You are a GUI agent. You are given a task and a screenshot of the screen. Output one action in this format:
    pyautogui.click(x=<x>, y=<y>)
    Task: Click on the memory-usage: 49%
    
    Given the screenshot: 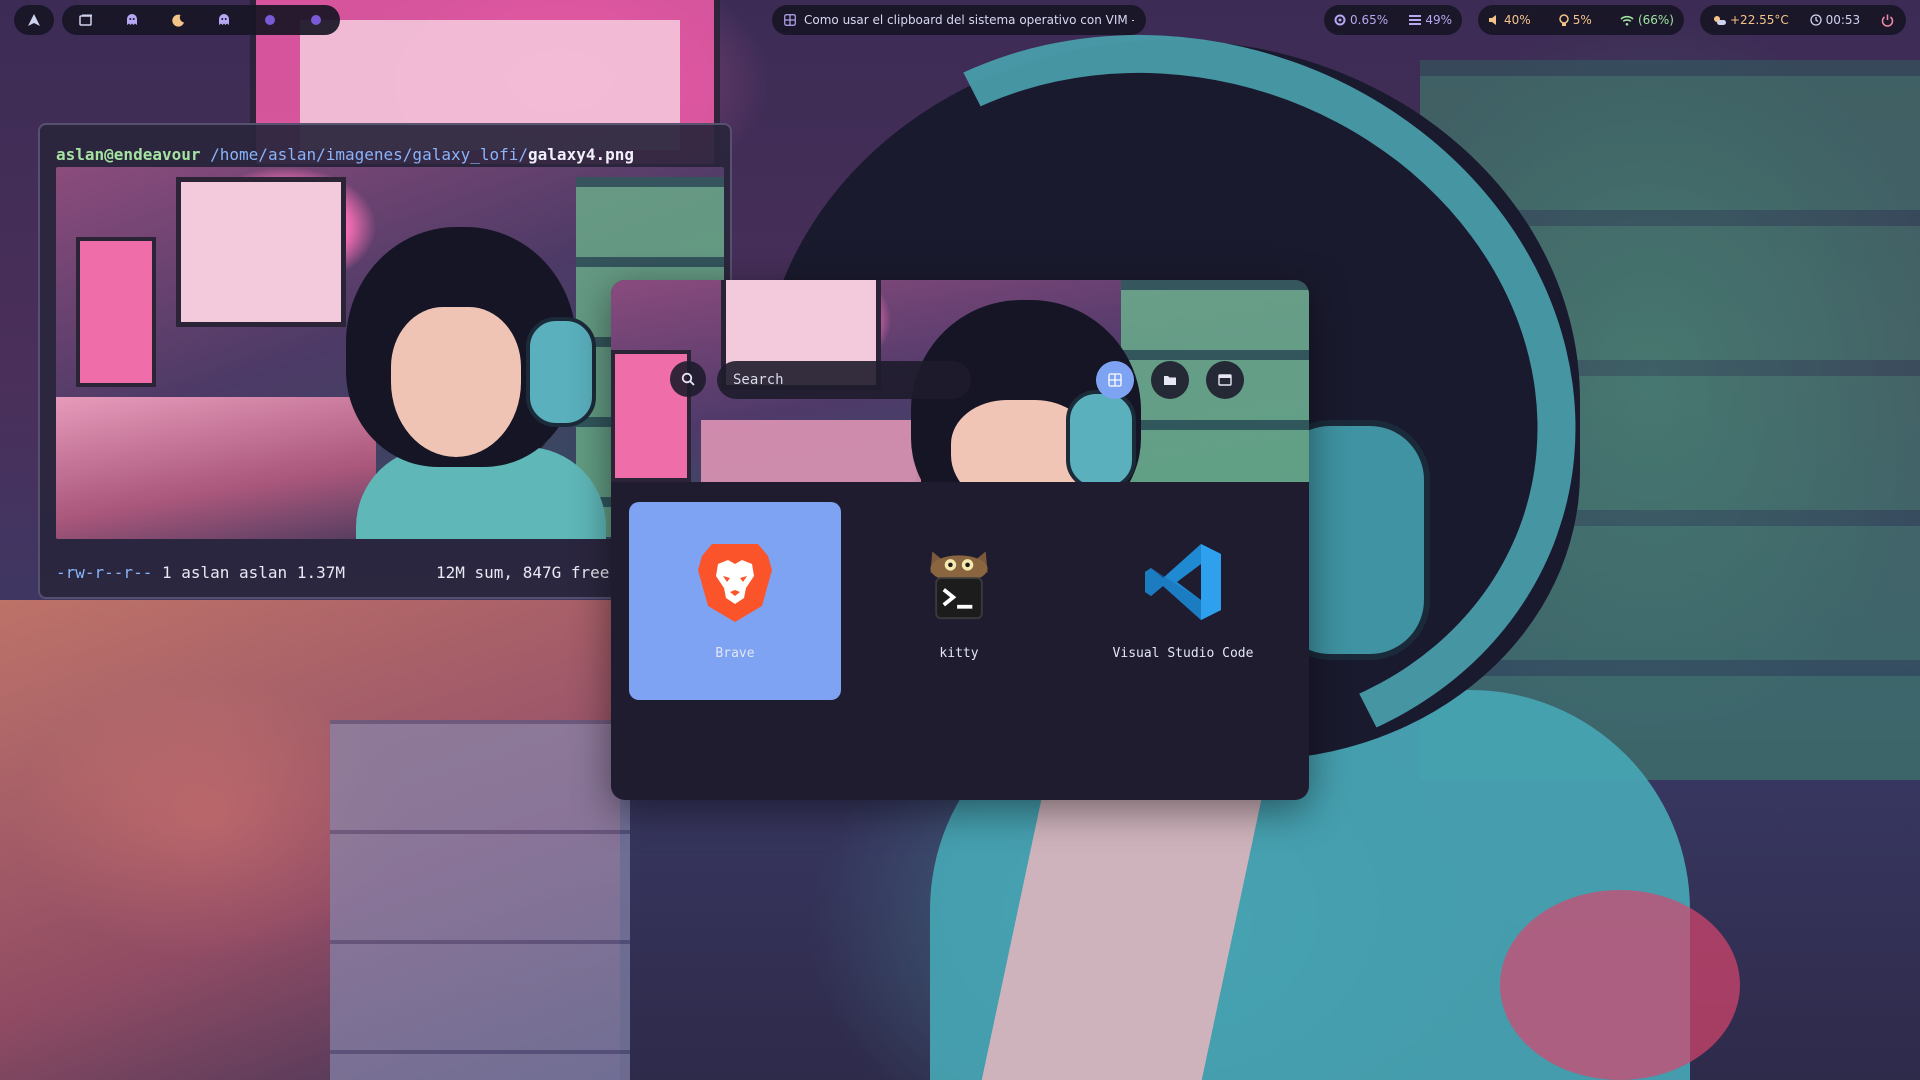 What is the action you would take?
    pyautogui.click(x=1430, y=20)
    